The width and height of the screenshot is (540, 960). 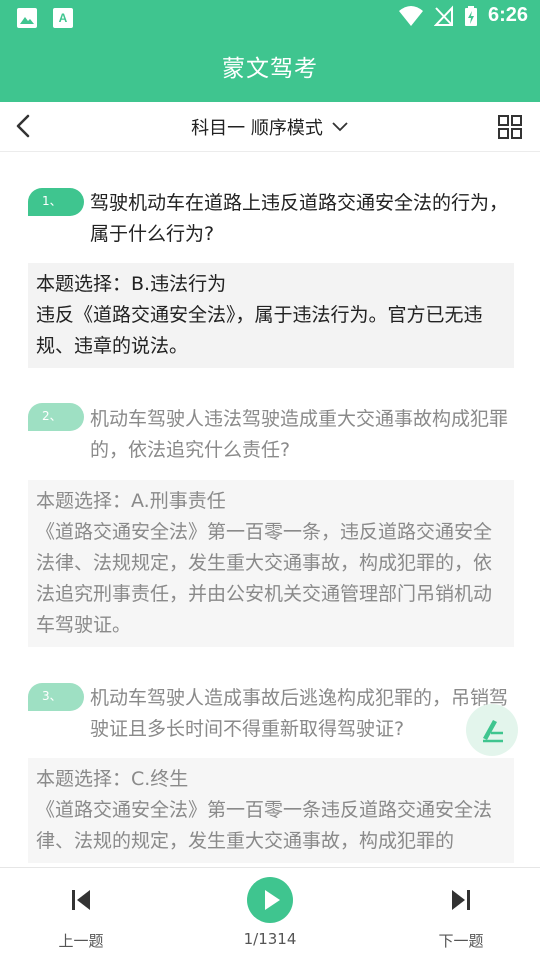 What do you see at coordinates (270, 18) in the screenshot?
I see `status-bar: A 6:26` at bounding box center [270, 18].